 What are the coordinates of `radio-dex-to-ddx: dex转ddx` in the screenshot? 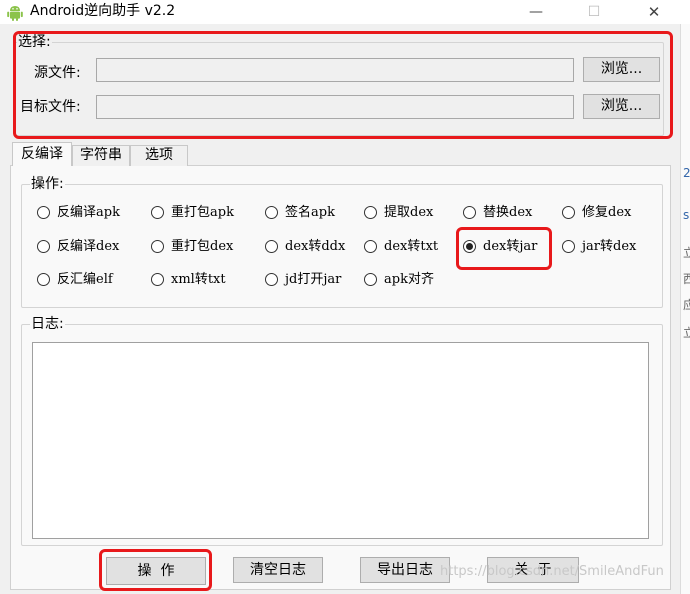 It's located at (310, 247).